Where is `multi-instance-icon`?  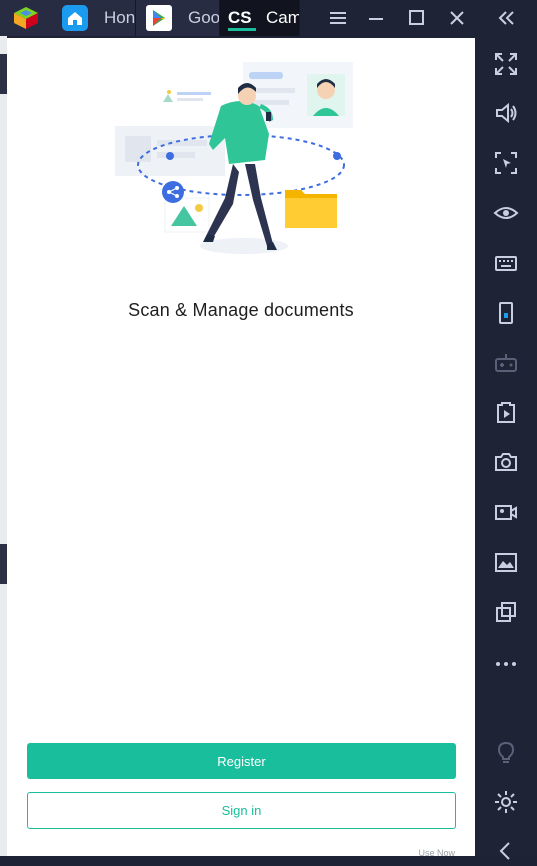 multi-instance-icon is located at coordinates (506, 612).